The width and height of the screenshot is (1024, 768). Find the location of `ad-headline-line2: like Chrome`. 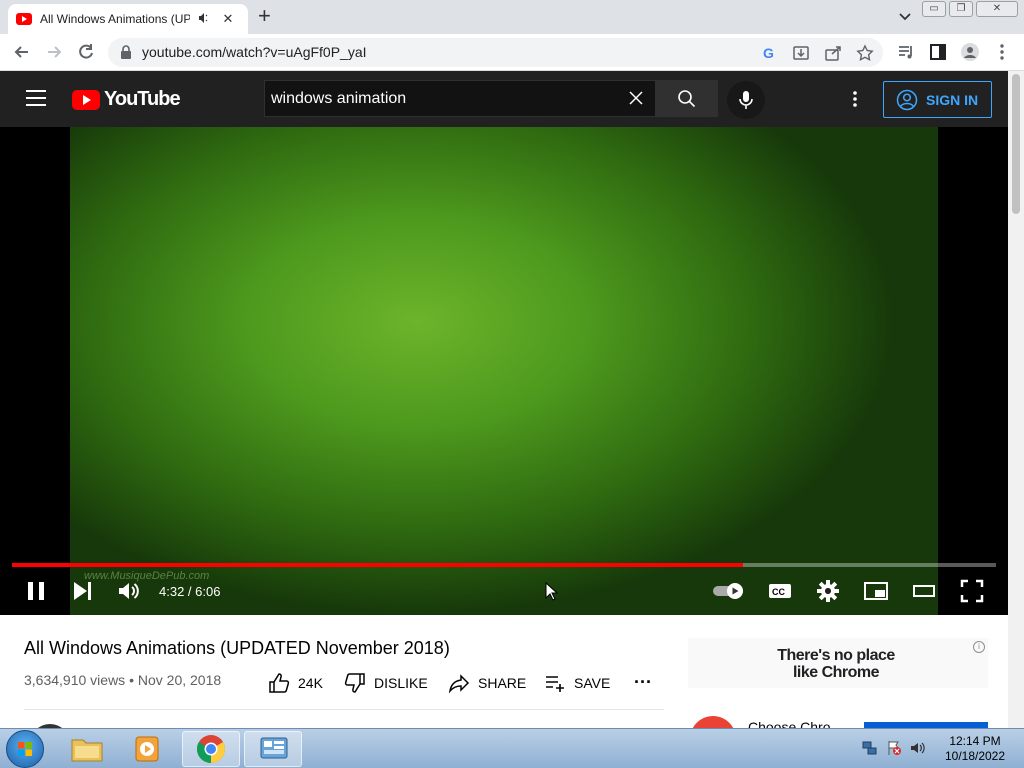

ad-headline-line2: like Chrome is located at coordinates (836, 672).